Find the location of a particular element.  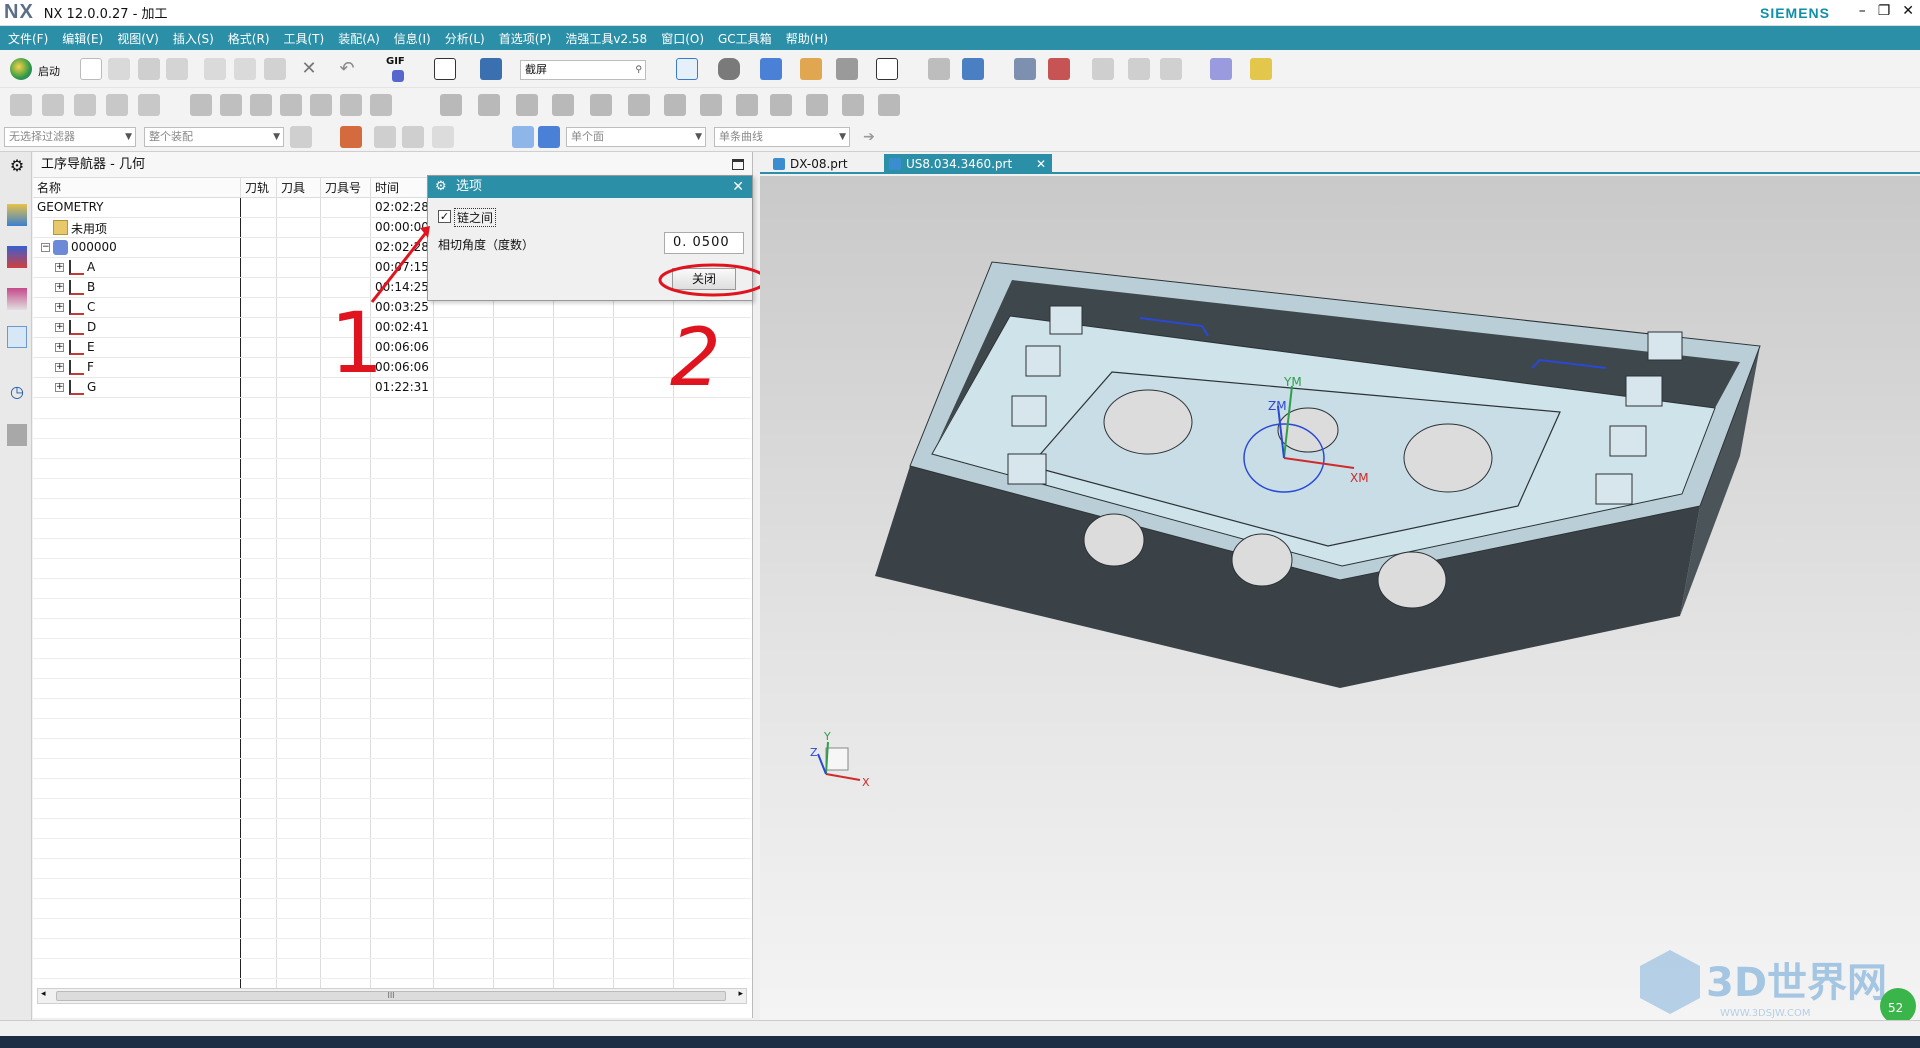

close-window-button: ✕ is located at coordinates (1908, 11).